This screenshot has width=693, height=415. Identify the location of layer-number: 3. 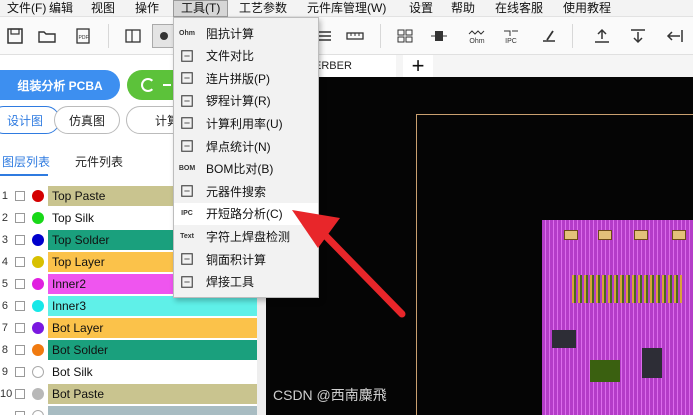
(4, 240).